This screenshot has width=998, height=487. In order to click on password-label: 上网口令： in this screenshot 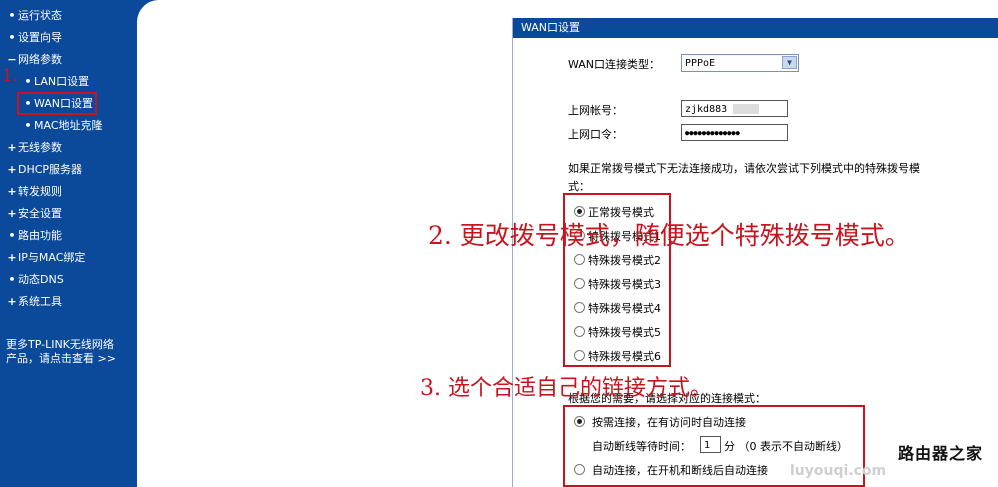, I will do `click(595, 134)`.